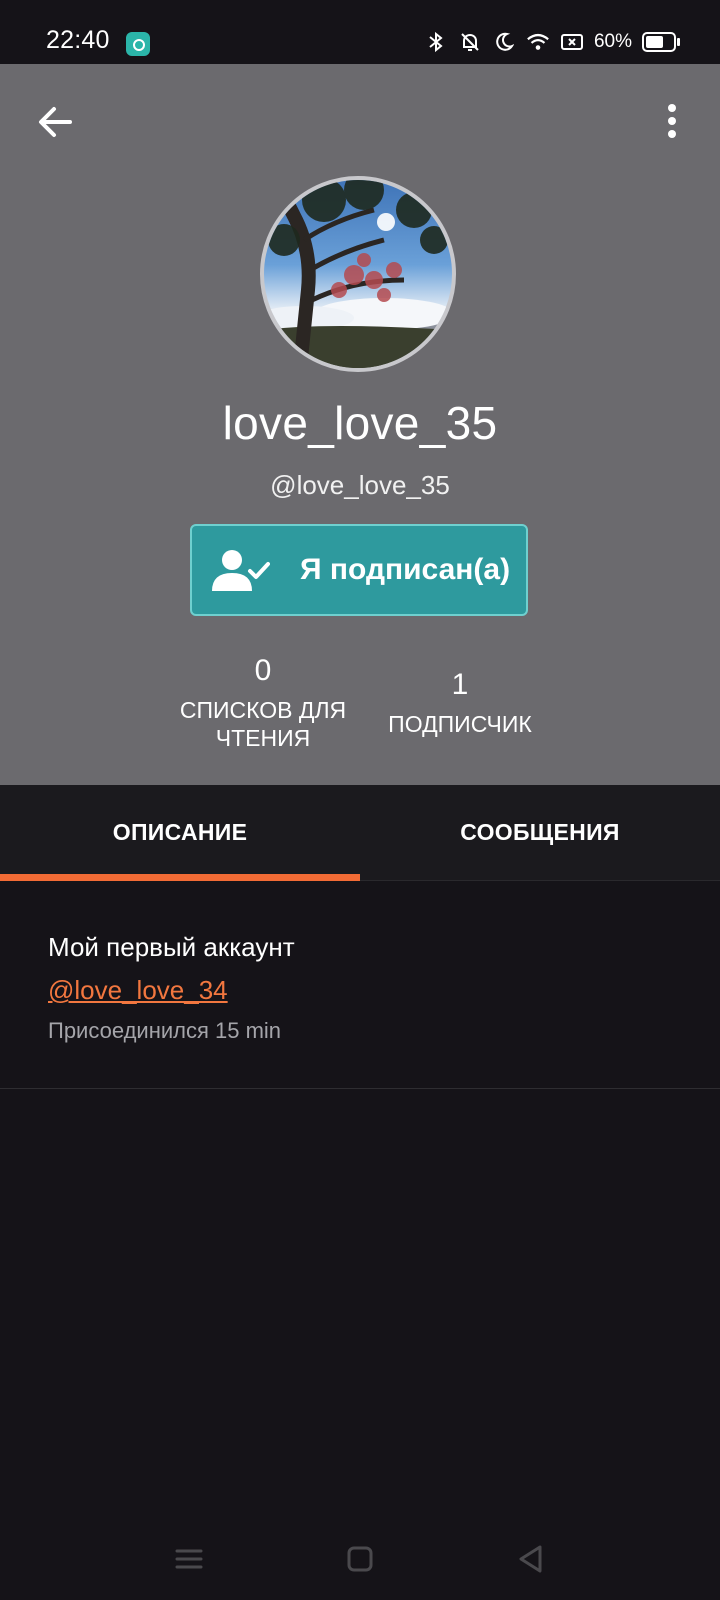 The image size is (720, 1600). What do you see at coordinates (661, 42) in the screenshot?
I see `battery-icon` at bounding box center [661, 42].